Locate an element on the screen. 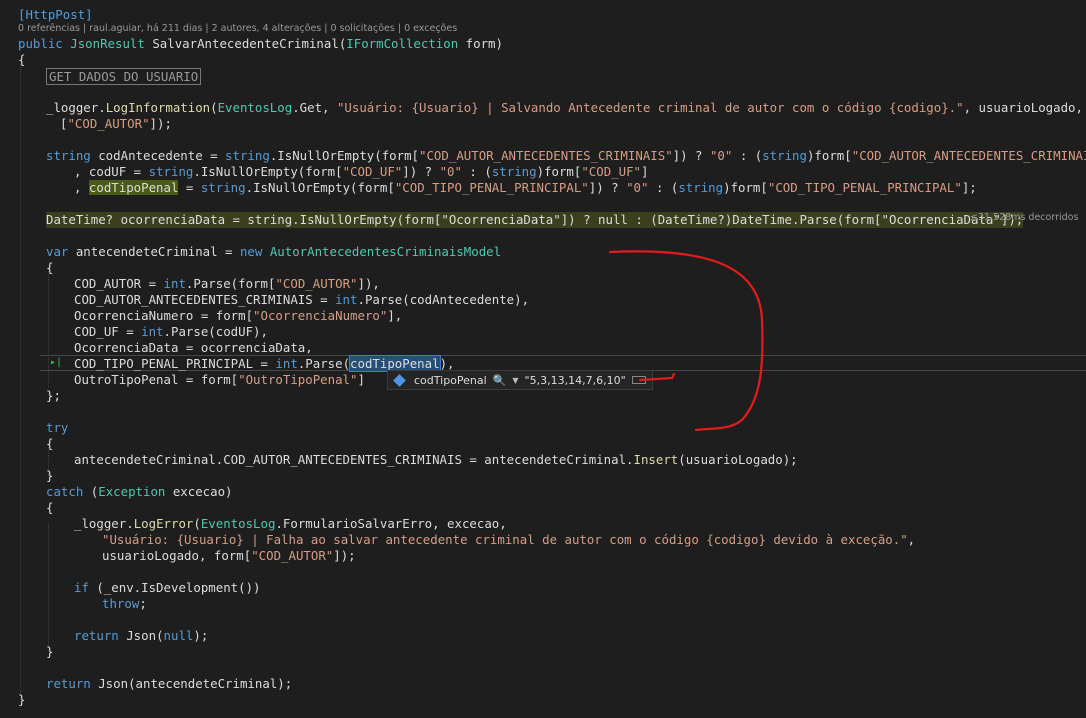 The image size is (1086, 718). code-line: usuarioLogado, form["COD_AUTOR"]); is located at coordinates (229, 555).